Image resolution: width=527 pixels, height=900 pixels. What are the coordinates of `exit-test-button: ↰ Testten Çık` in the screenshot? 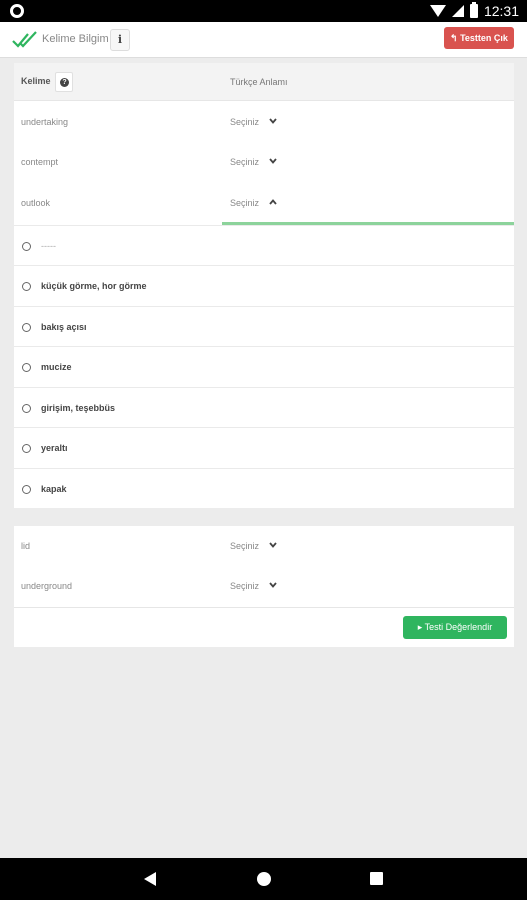 It's located at (479, 38).